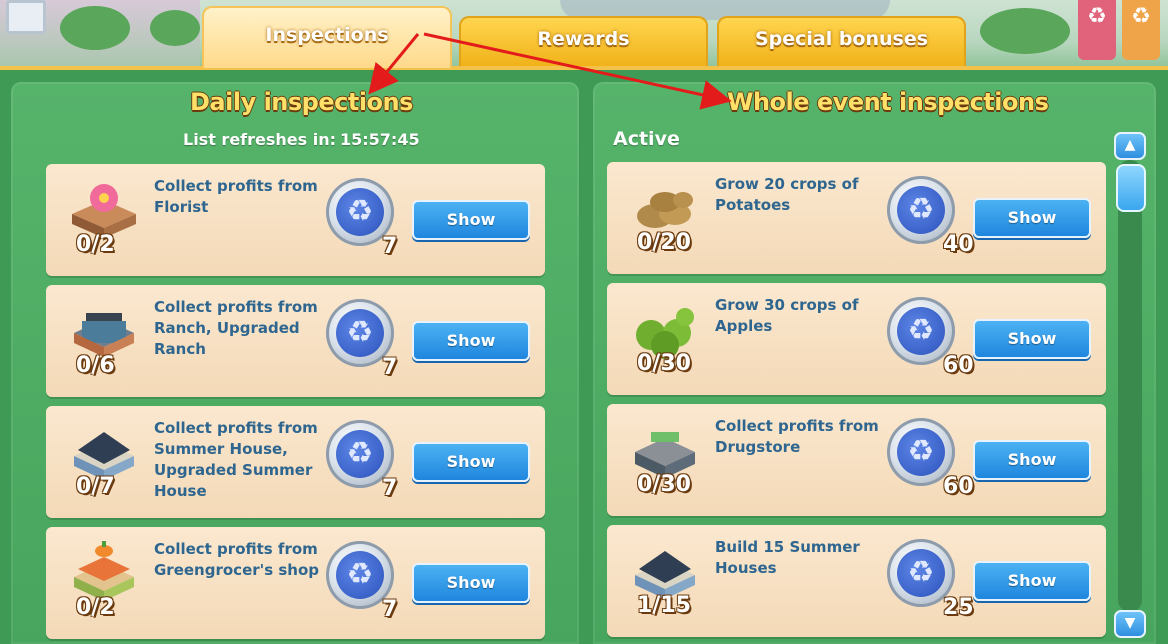  Describe the element at coordinates (958, 244) in the screenshot. I see `task-reward: 40` at that location.